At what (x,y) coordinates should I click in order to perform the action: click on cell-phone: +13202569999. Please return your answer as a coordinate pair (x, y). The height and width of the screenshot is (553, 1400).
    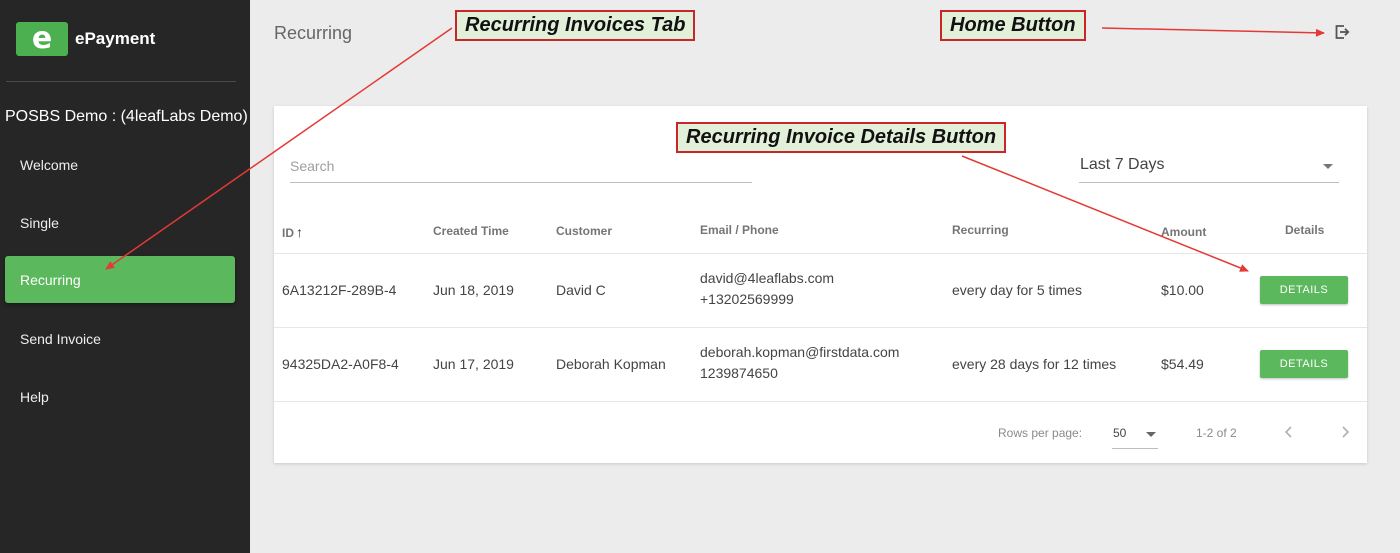
    Looking at the image, I should click on (747, 299).